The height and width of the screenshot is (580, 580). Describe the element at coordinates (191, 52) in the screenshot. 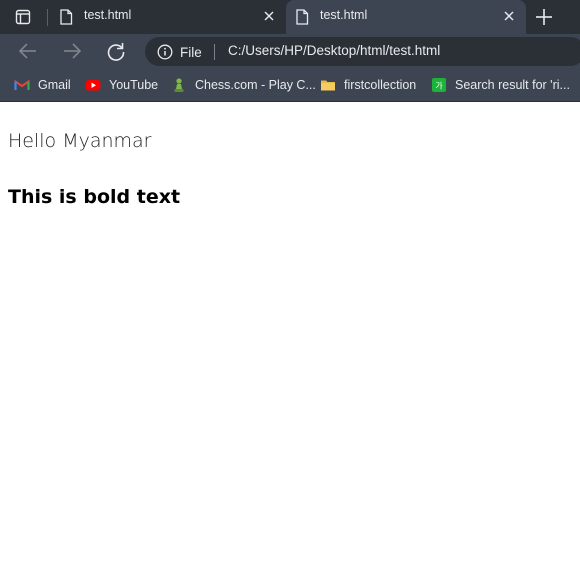

I see `site-info-label: File` at that location.